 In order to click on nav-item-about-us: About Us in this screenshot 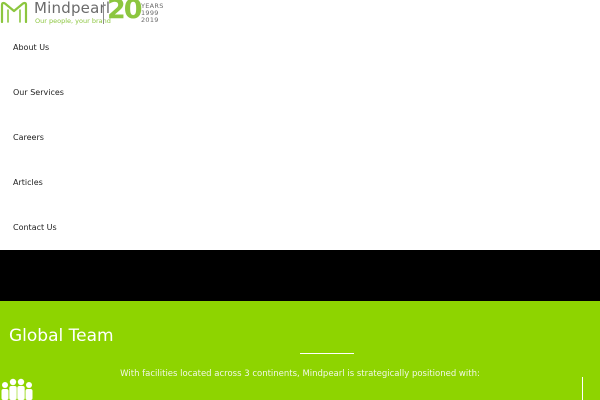, I will do `click(31, 47)`.